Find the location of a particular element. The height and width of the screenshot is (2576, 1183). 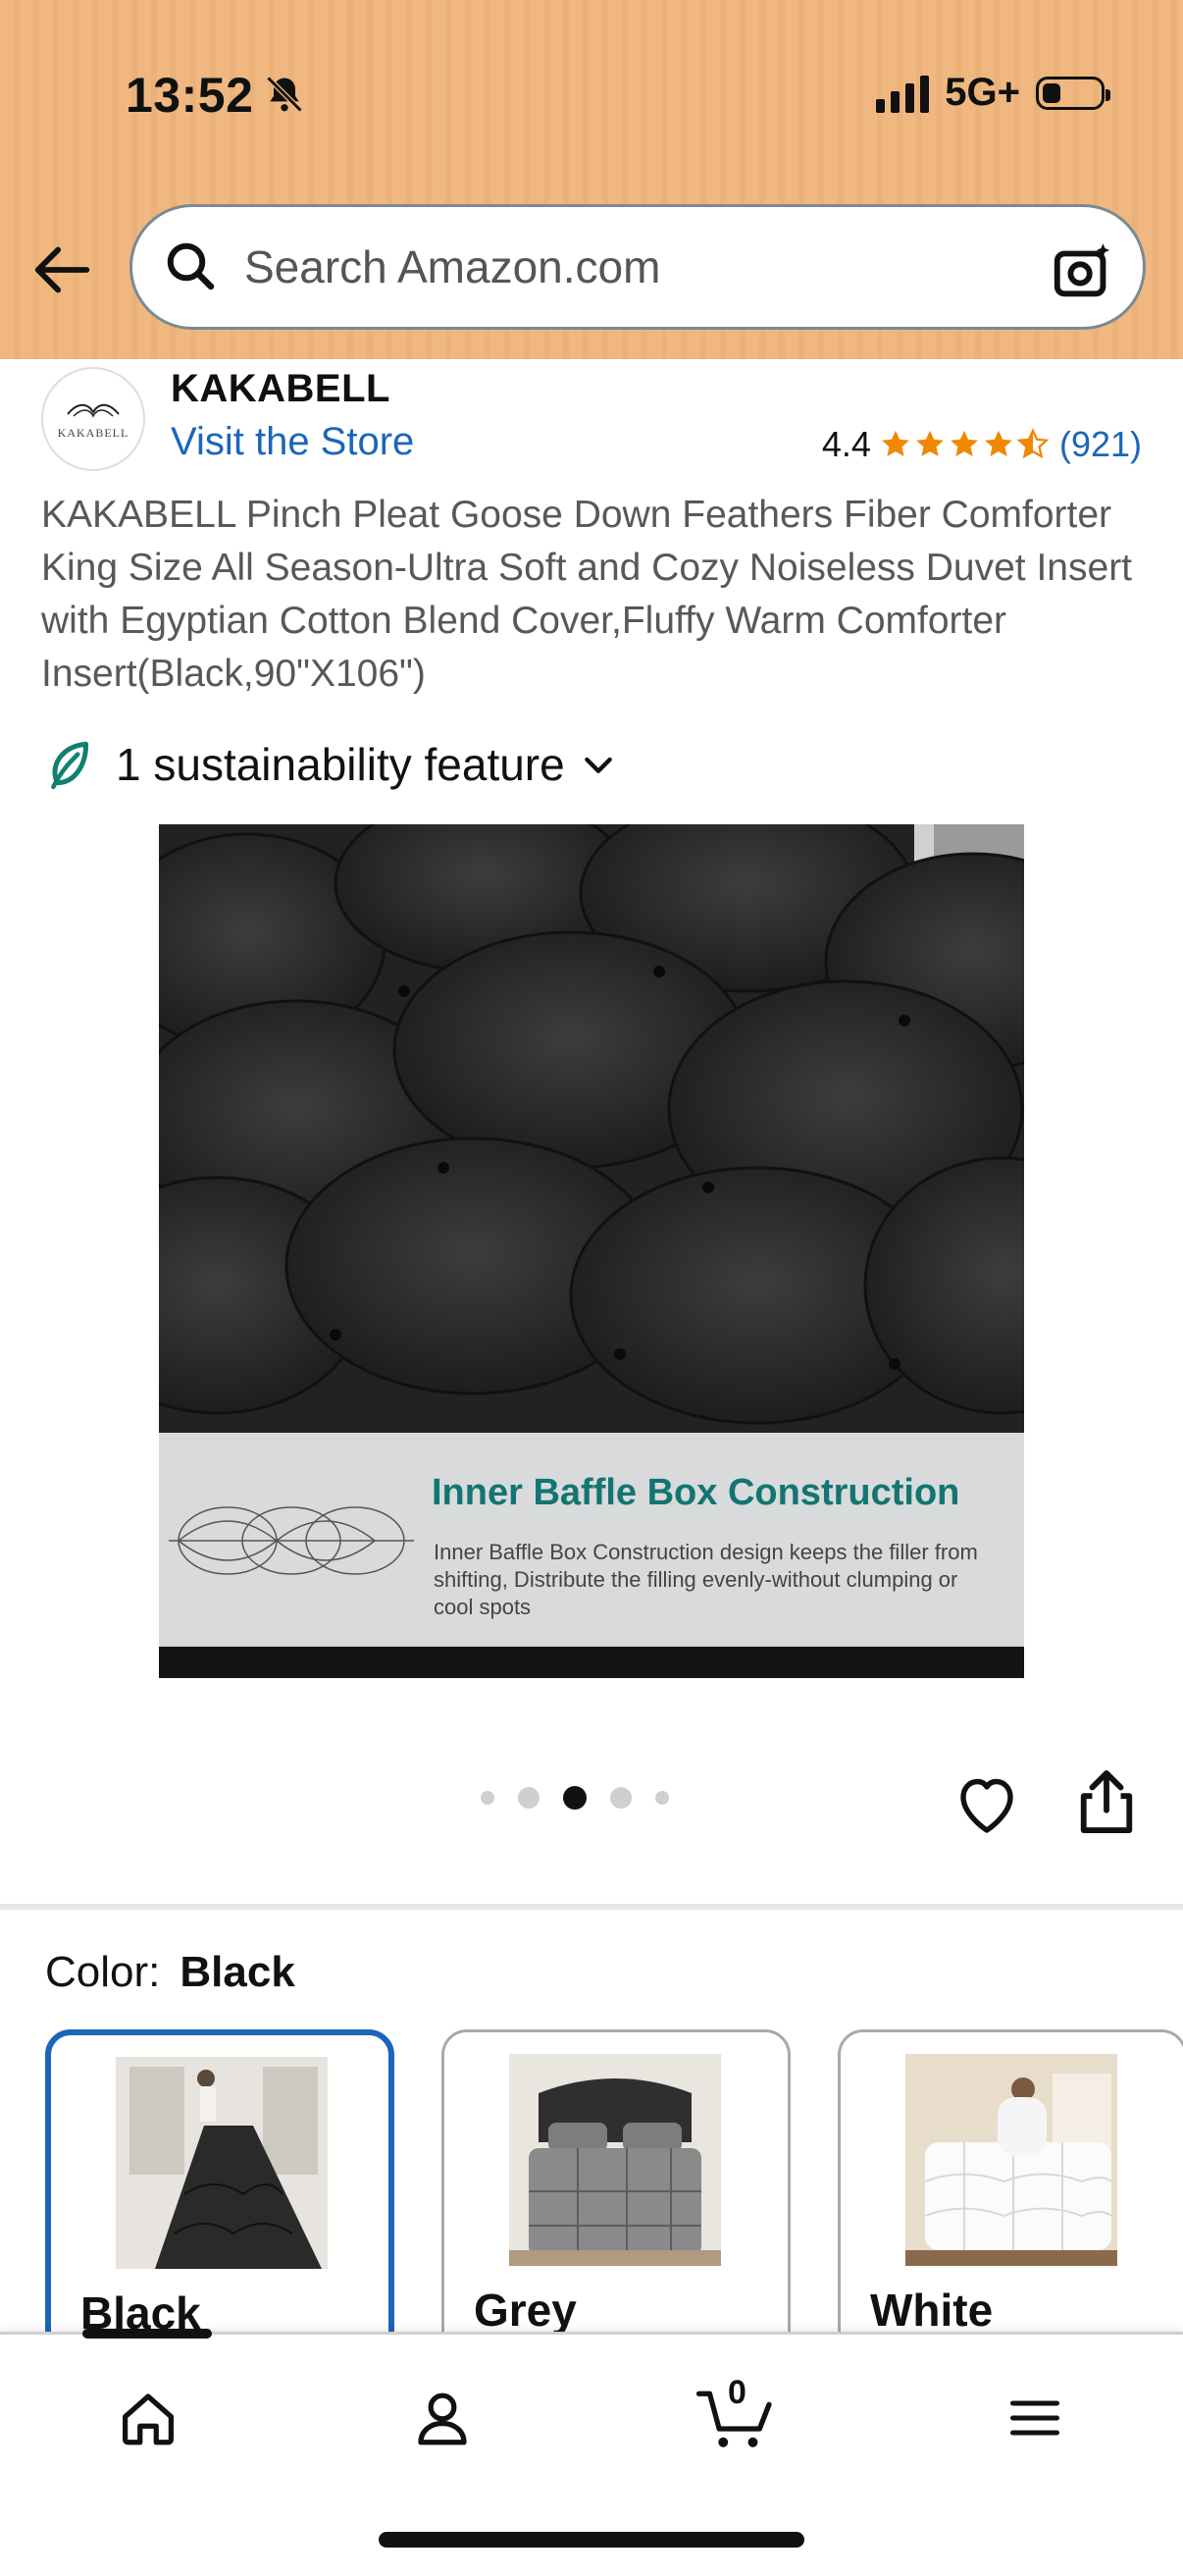

active-tab-indicator is located at coordinates (147, 2334).